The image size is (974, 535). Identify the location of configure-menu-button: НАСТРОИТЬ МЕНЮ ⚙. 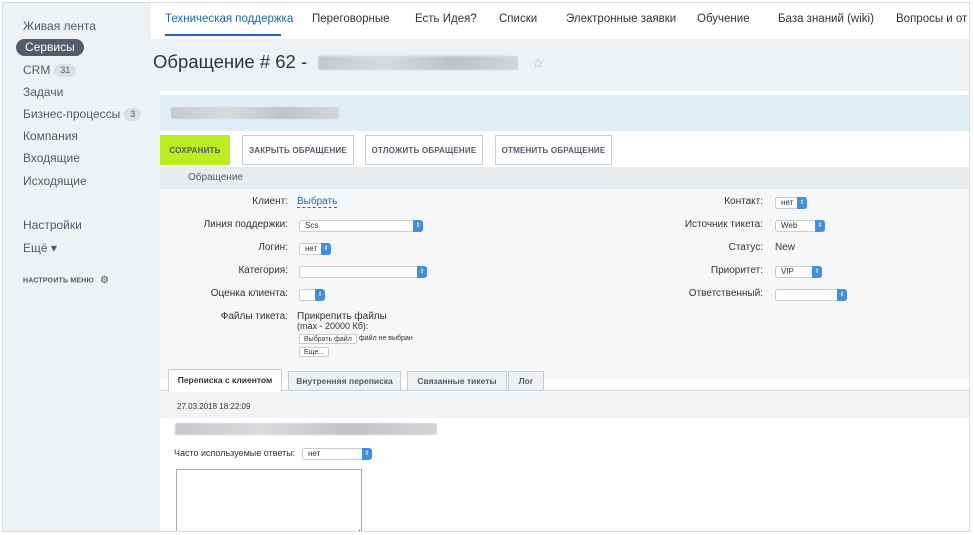
(66, 280).